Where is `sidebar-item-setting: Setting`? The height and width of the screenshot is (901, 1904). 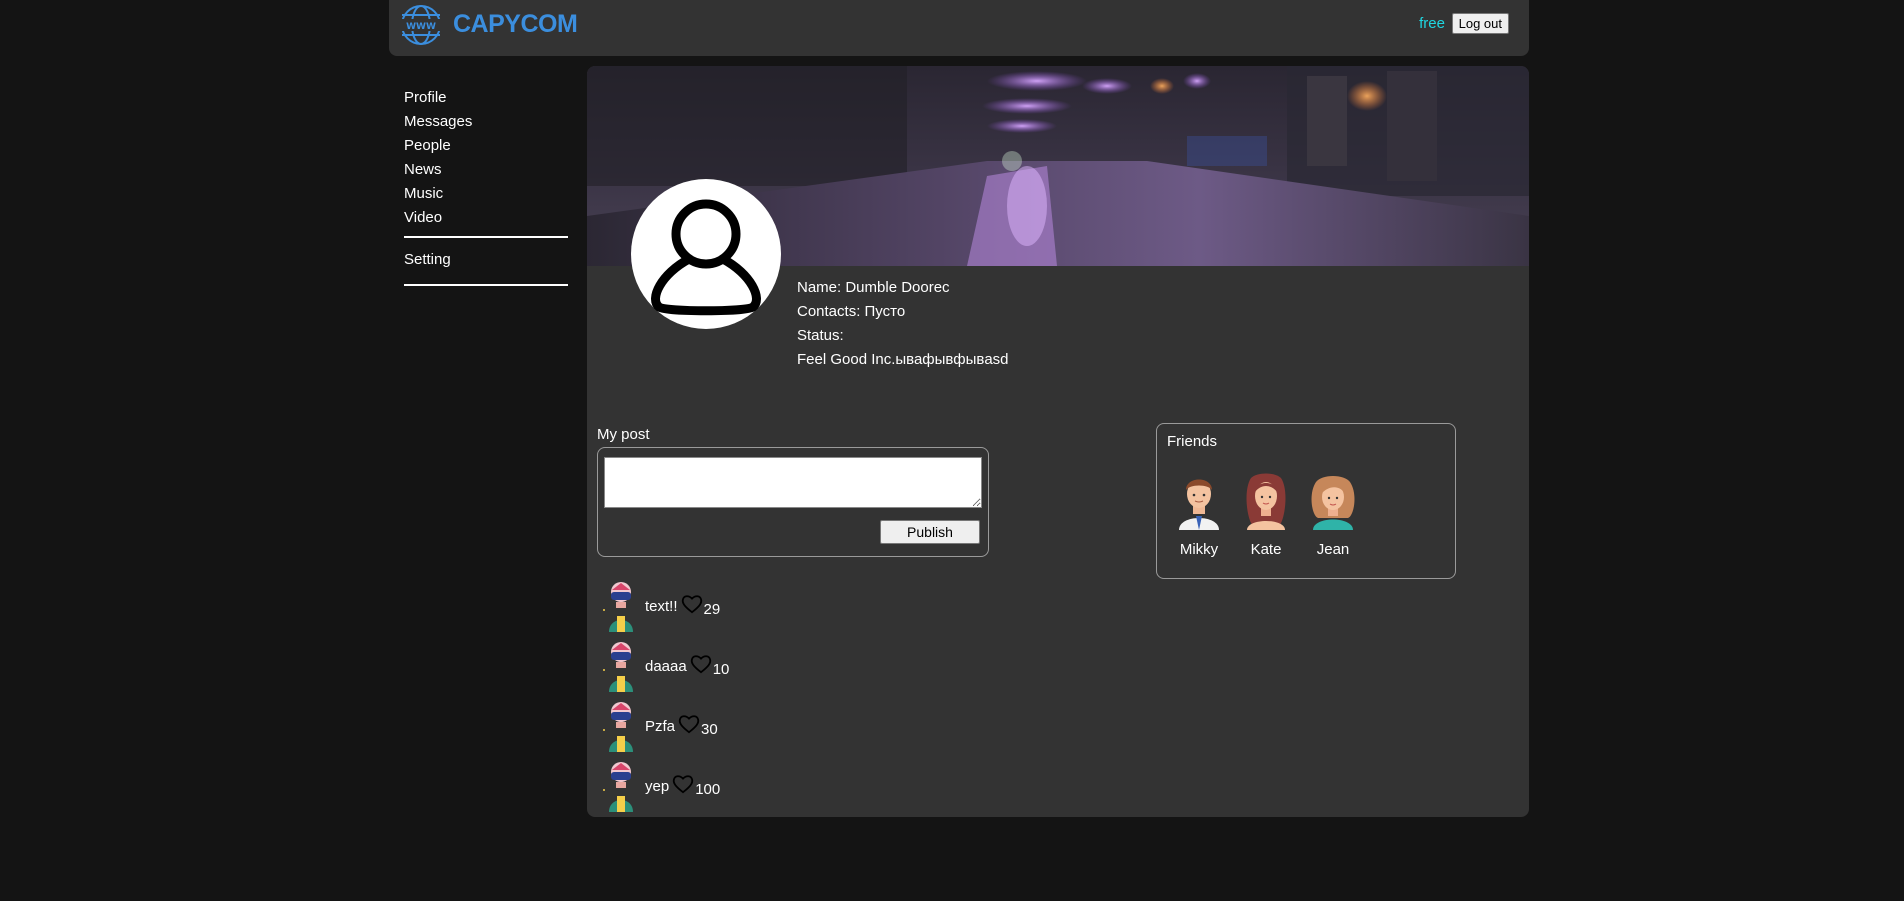
sidebar-item-setting: Setting is located at coordinates (486, 262).